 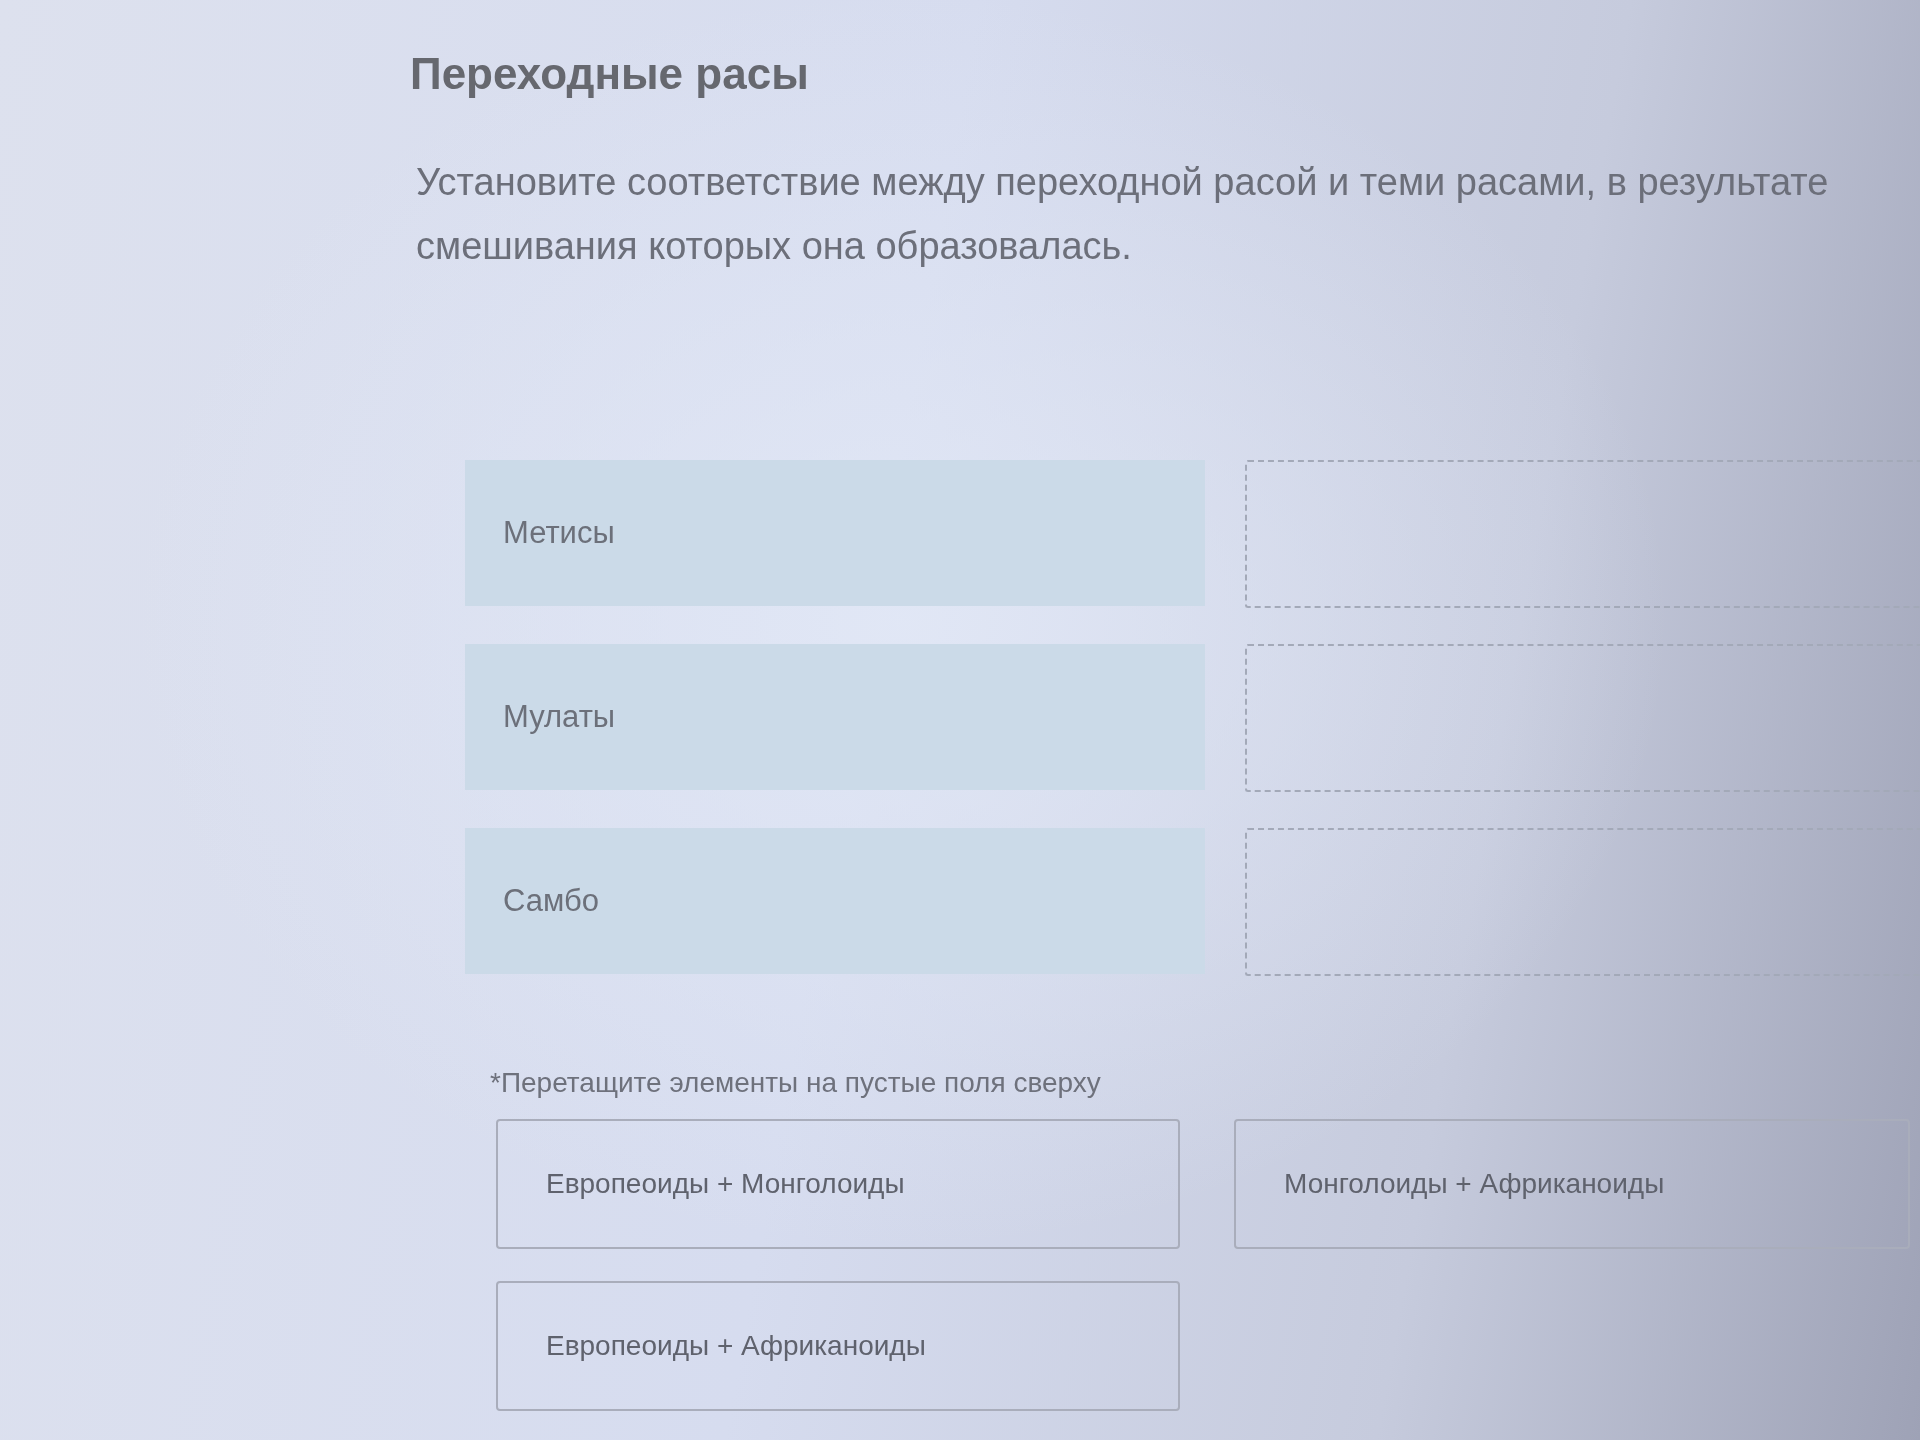 I want to click on term-label: Мулаты, so click(x=559, y=717).